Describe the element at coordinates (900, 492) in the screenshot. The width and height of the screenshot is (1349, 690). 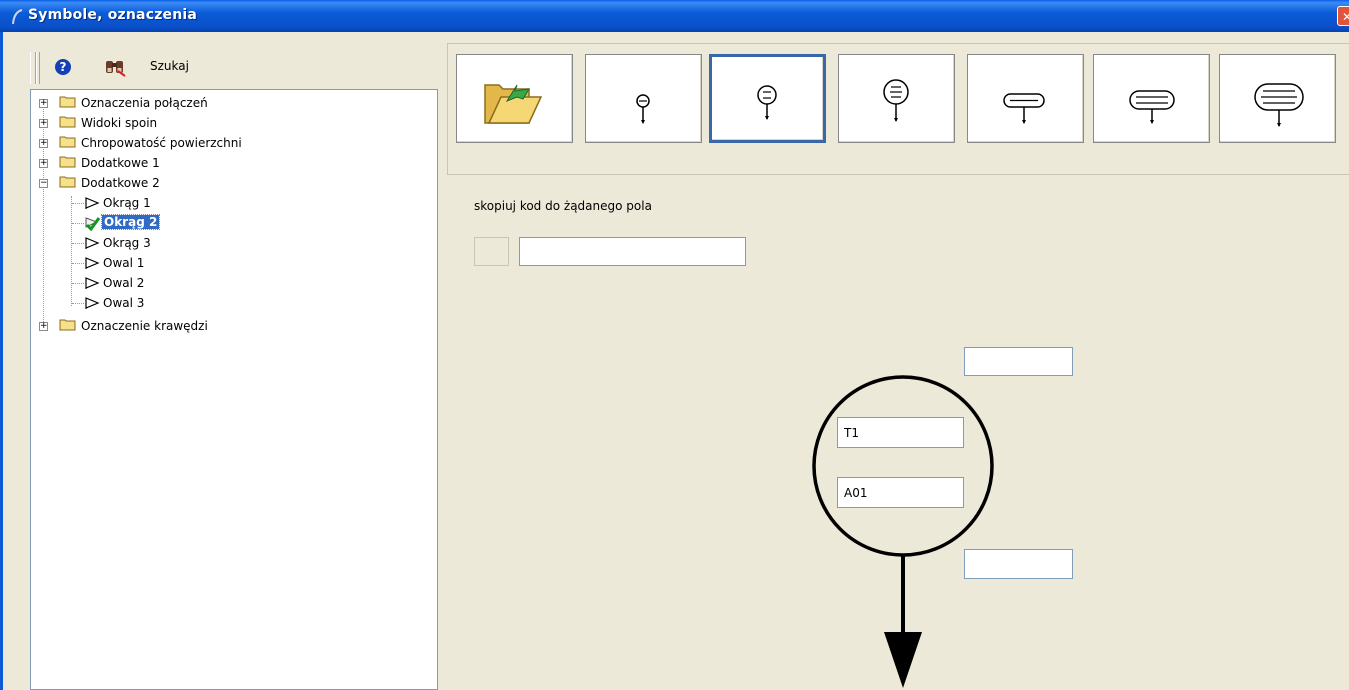
I see `field-a01` at that location.